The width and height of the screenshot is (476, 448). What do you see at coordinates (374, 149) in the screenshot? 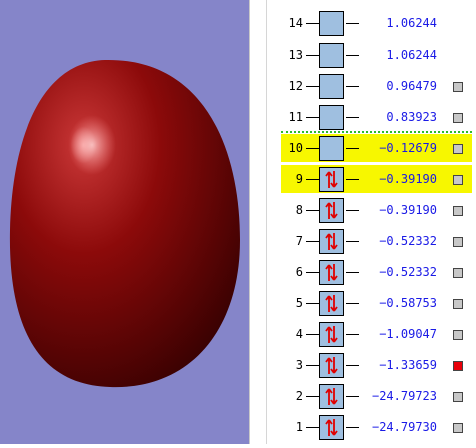
I see `mo-row: 10 −0.12679` at bounding box center [374, 149].